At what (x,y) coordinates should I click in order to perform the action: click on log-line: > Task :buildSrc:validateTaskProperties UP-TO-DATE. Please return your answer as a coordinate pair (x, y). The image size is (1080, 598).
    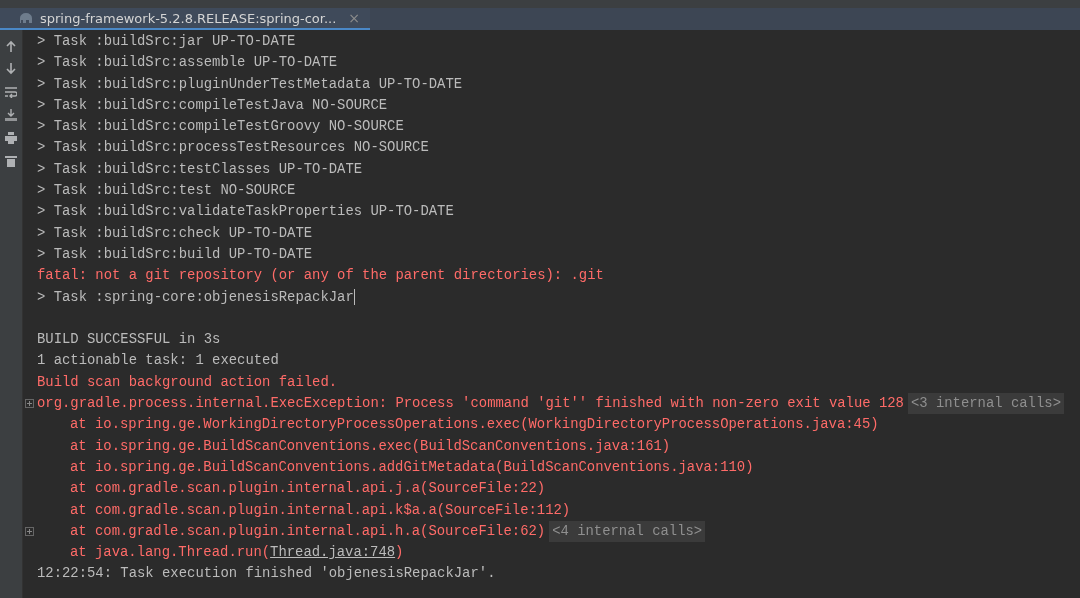
    Looking at the image, I should click on (245, 212).